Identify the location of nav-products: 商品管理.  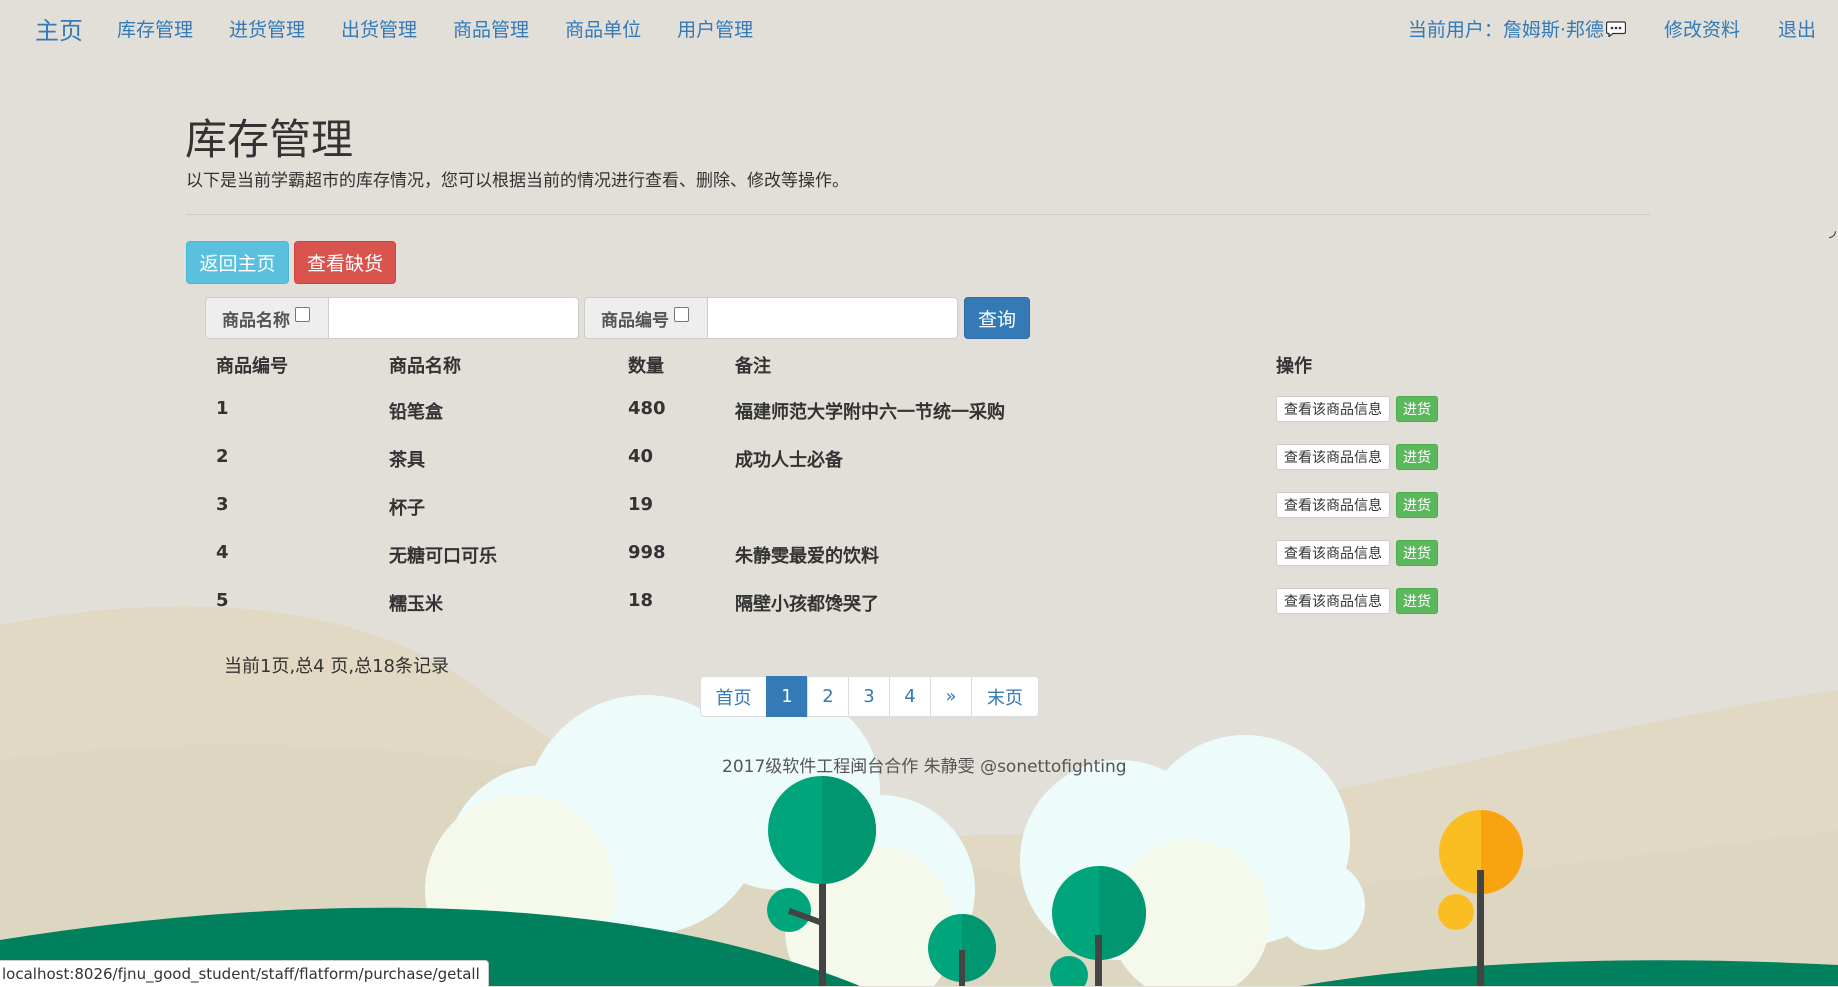
(491, 28).